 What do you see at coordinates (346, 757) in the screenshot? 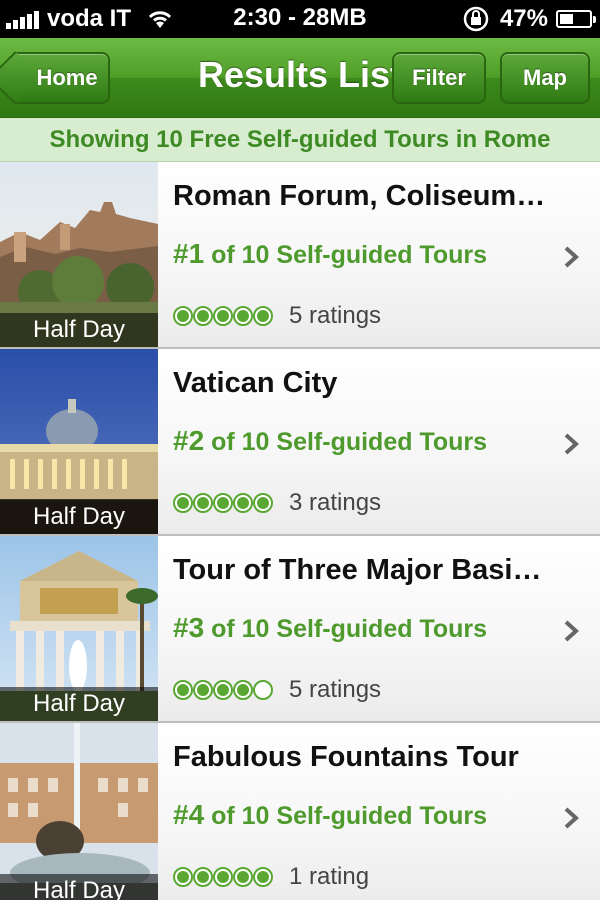
I see `tour-title: Fabulous Fountains Tour` at bounding box center [346, 757].